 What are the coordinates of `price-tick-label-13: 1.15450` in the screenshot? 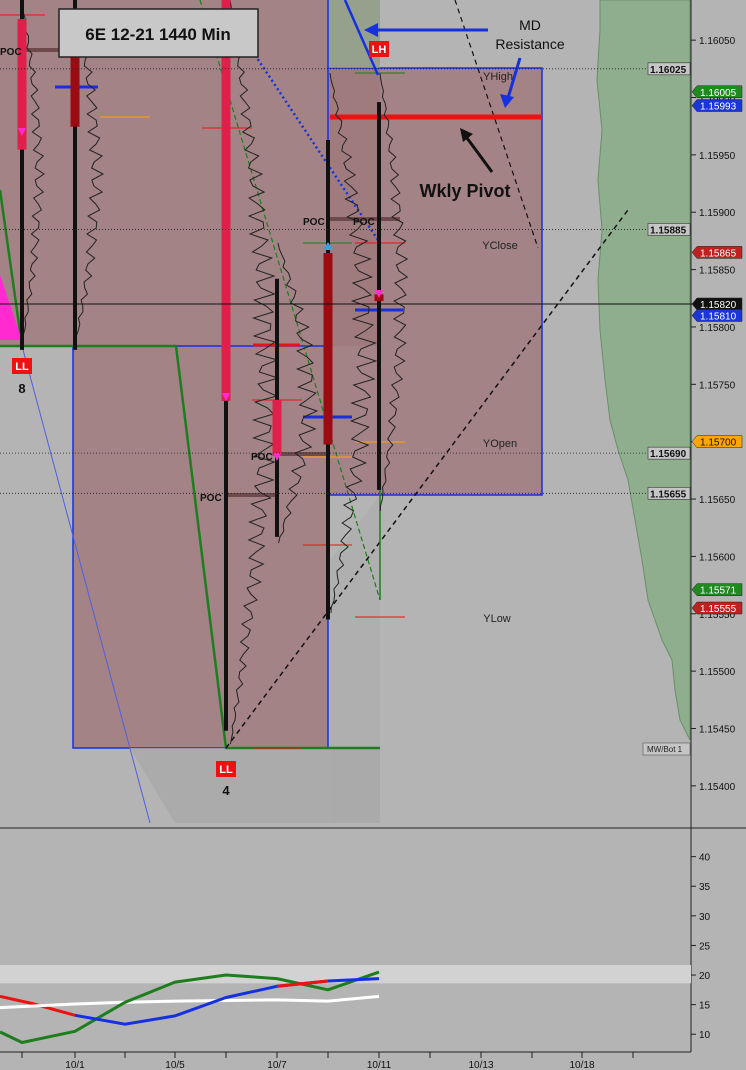 It's located at (717, 729).